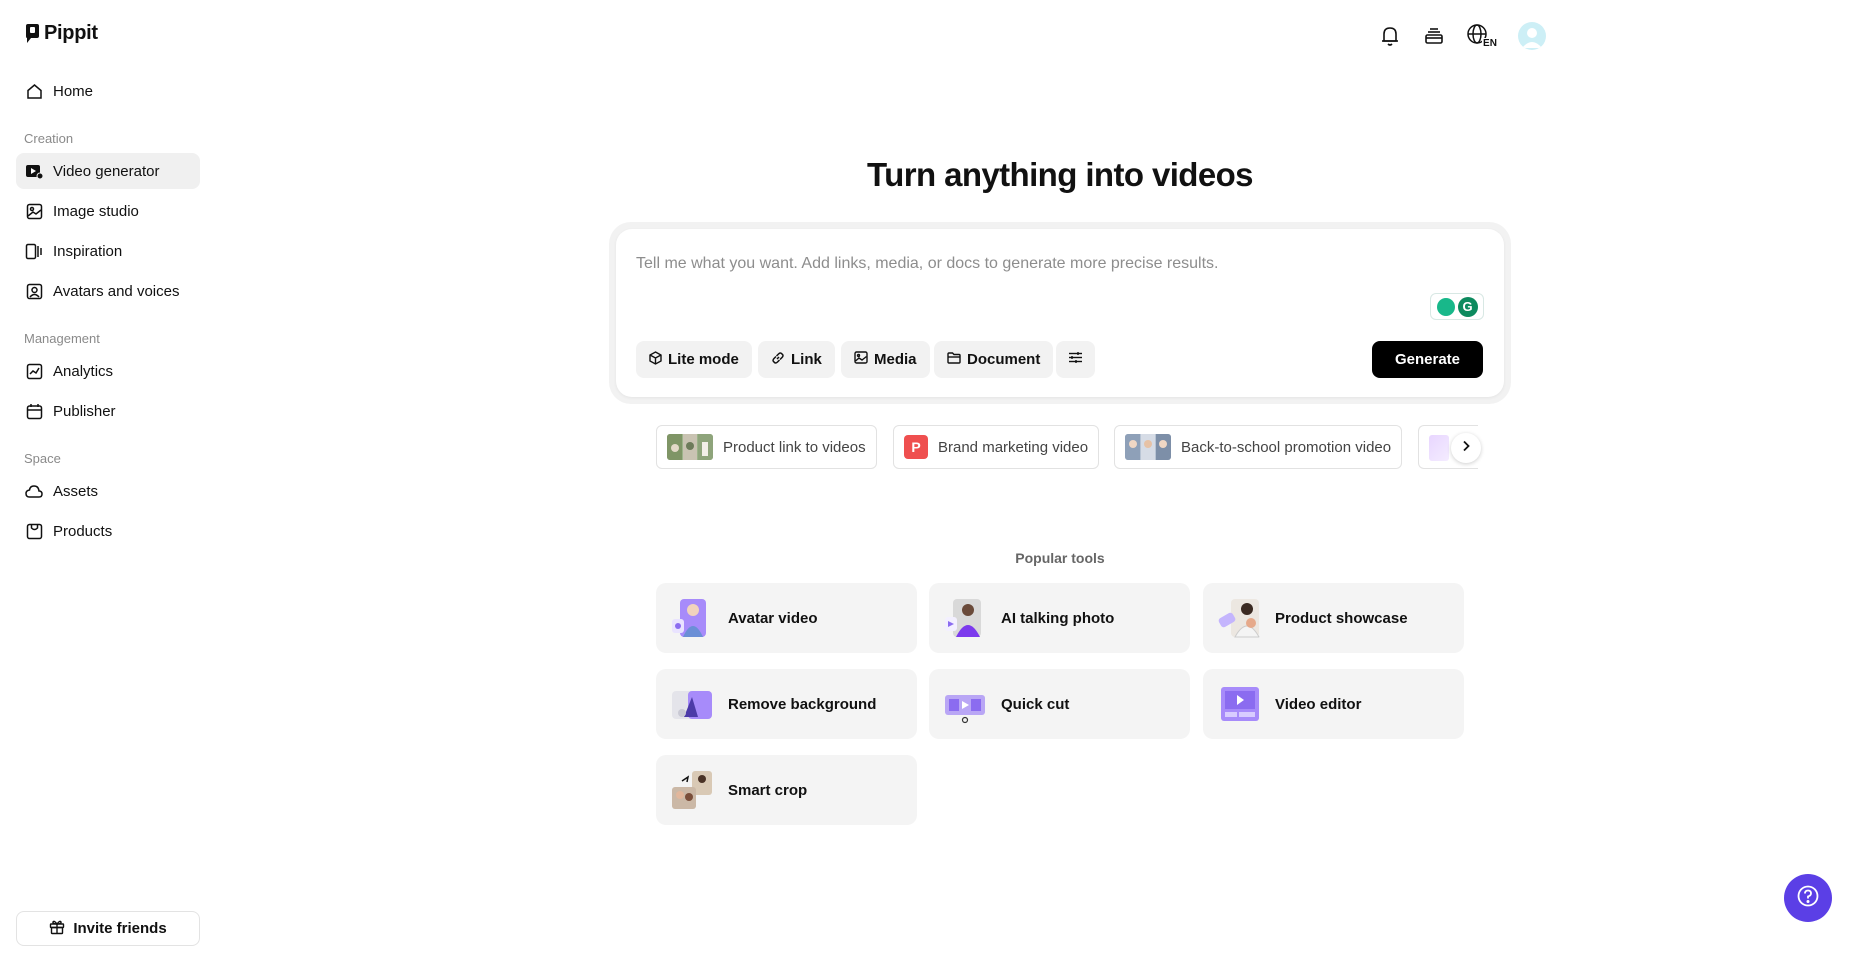 The height and width of the screenshot is (962, 1872). What do you see at coordinates (794, 447) in the screenshot?
I see `suggestion-label: Product link to videos` at bounding box center [794, 447].